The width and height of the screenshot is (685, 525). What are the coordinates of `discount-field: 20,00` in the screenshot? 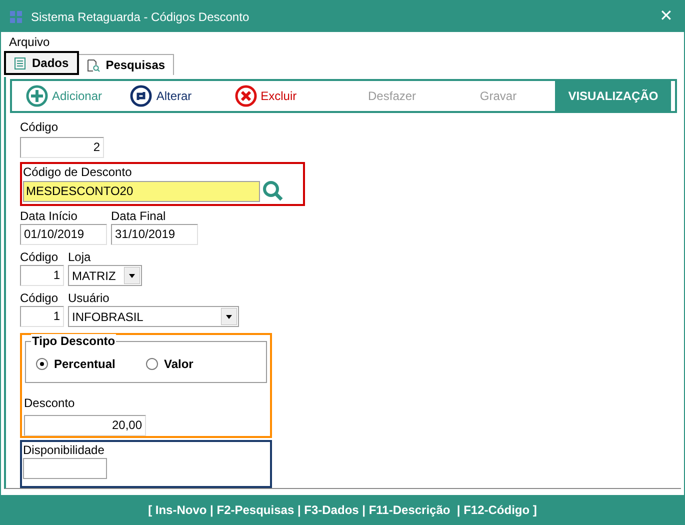 It's located at (85, 425).